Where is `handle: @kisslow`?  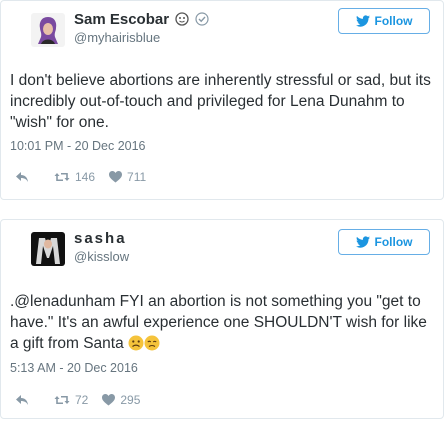 handle: @kisslow is located at coordinates (101, 256).